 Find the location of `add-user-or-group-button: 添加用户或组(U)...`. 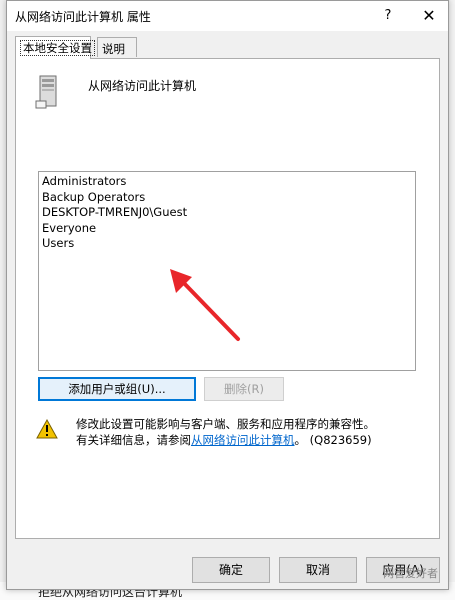

add-user-or-group-button: 添加用户或组(U)... is located at coordinates (117, 389).